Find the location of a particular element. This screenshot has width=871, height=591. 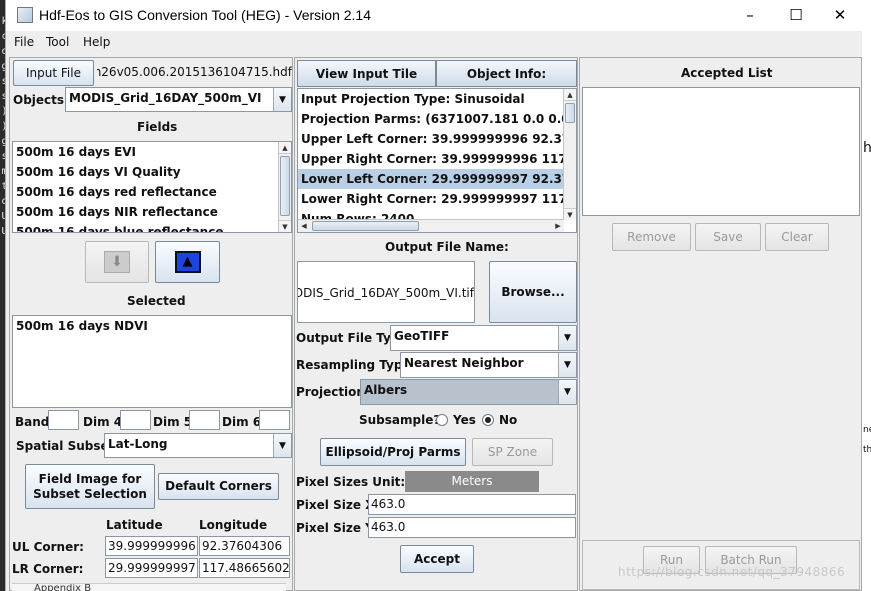

accepted-list-title: Accepted List is located at coordinates (727, 73).